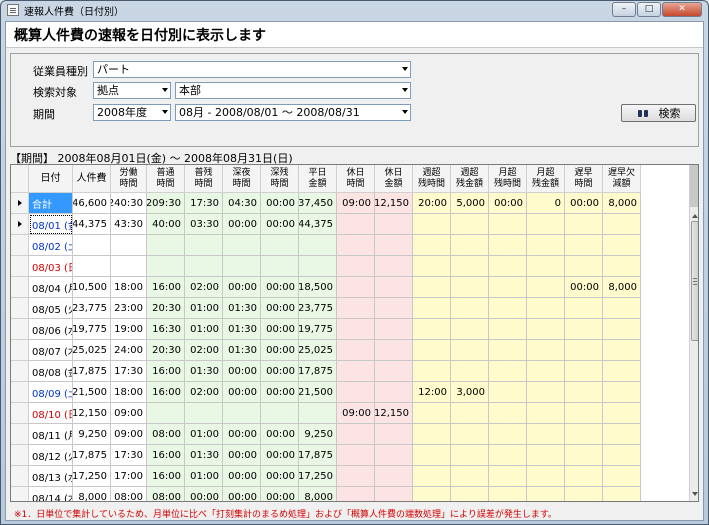 Image resolution: width=709 pixels, height=525 pixels. What do you see at coordinates (51, 287) in the screenshot?
I see `cell-date: 08/04 (月)` at bounding box center [51, 287].